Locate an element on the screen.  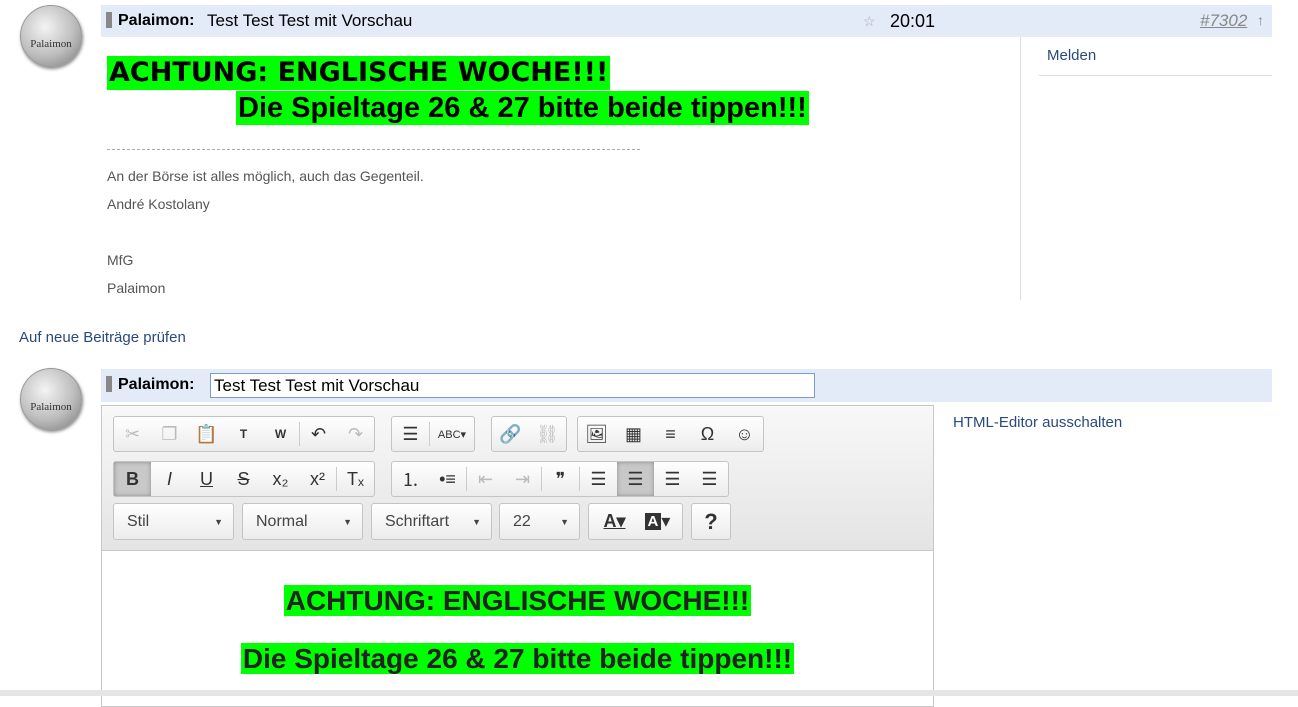
help-group: ? is located at coordinates (711, 521).